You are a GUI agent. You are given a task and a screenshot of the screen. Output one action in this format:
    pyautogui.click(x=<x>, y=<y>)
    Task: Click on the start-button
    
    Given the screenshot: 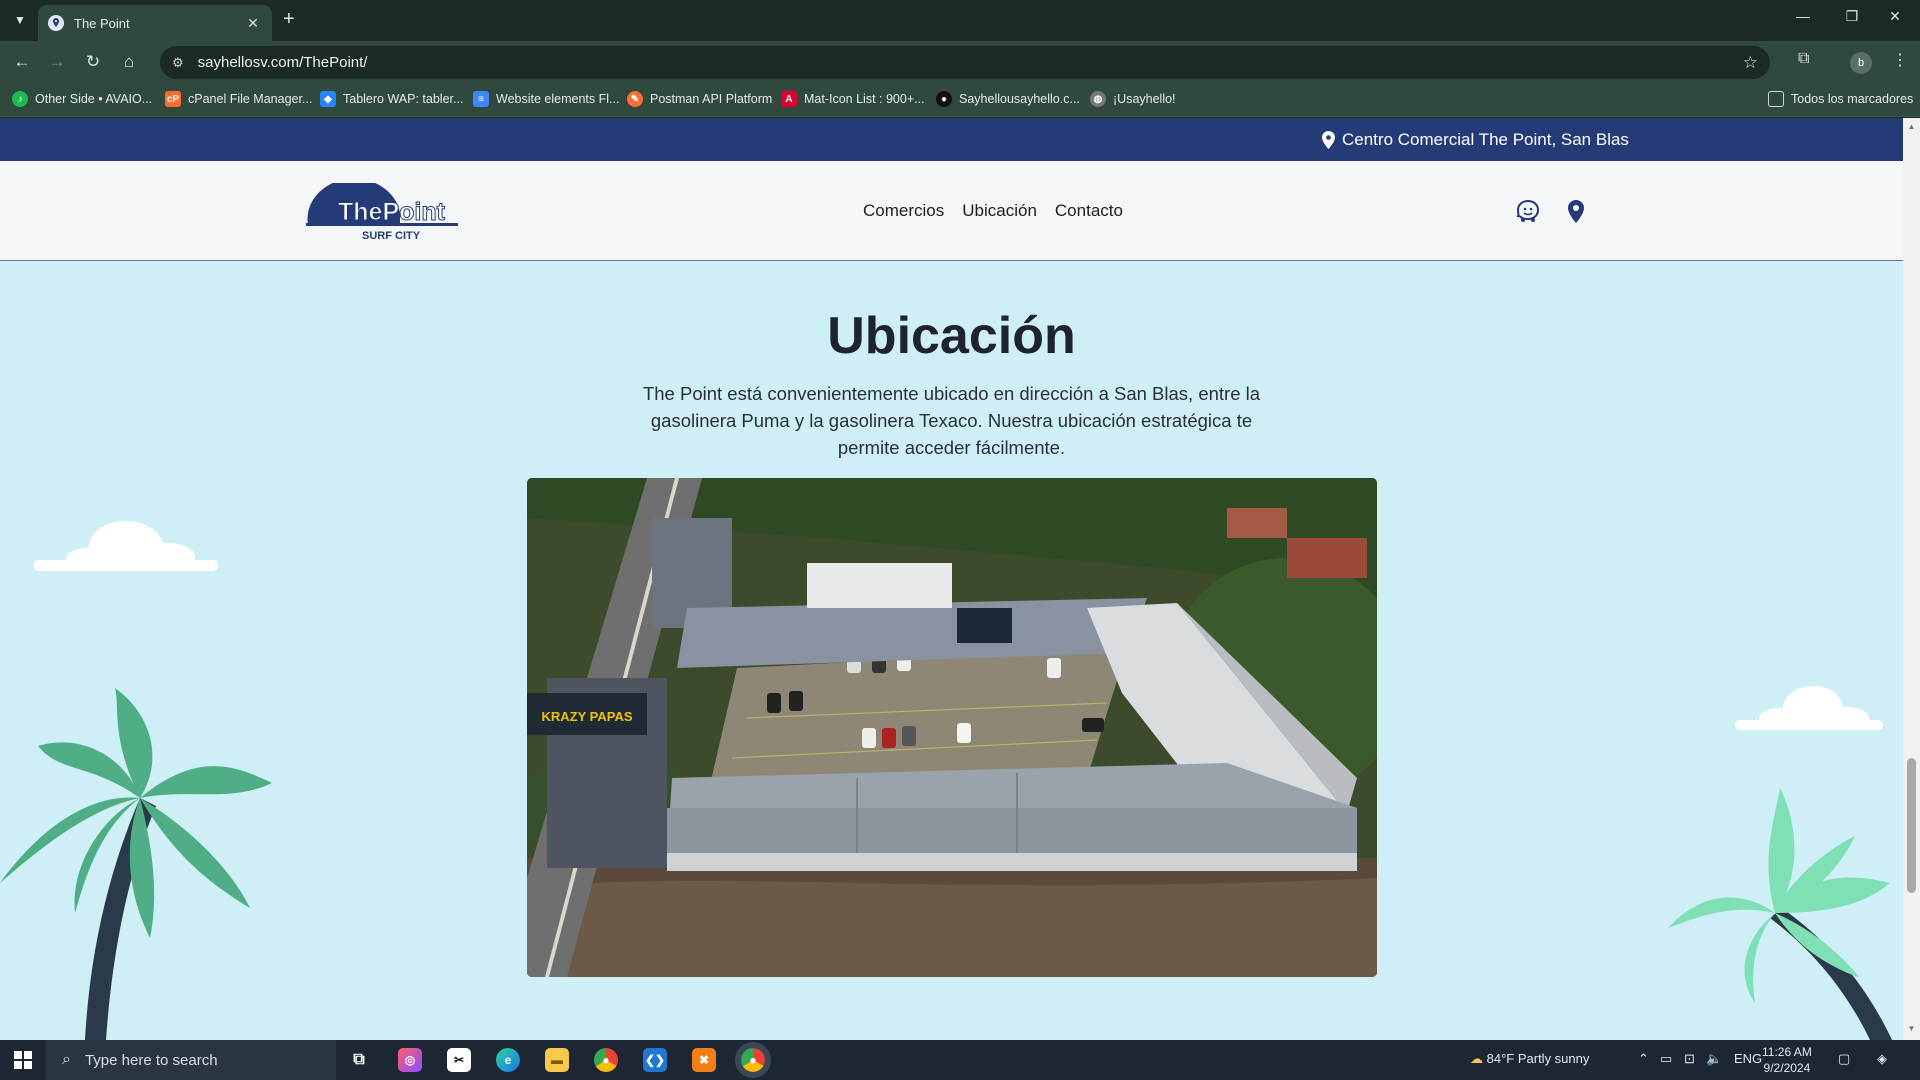 What is the action you would take?
    pyautogui.click(x=23, y=1060)
    